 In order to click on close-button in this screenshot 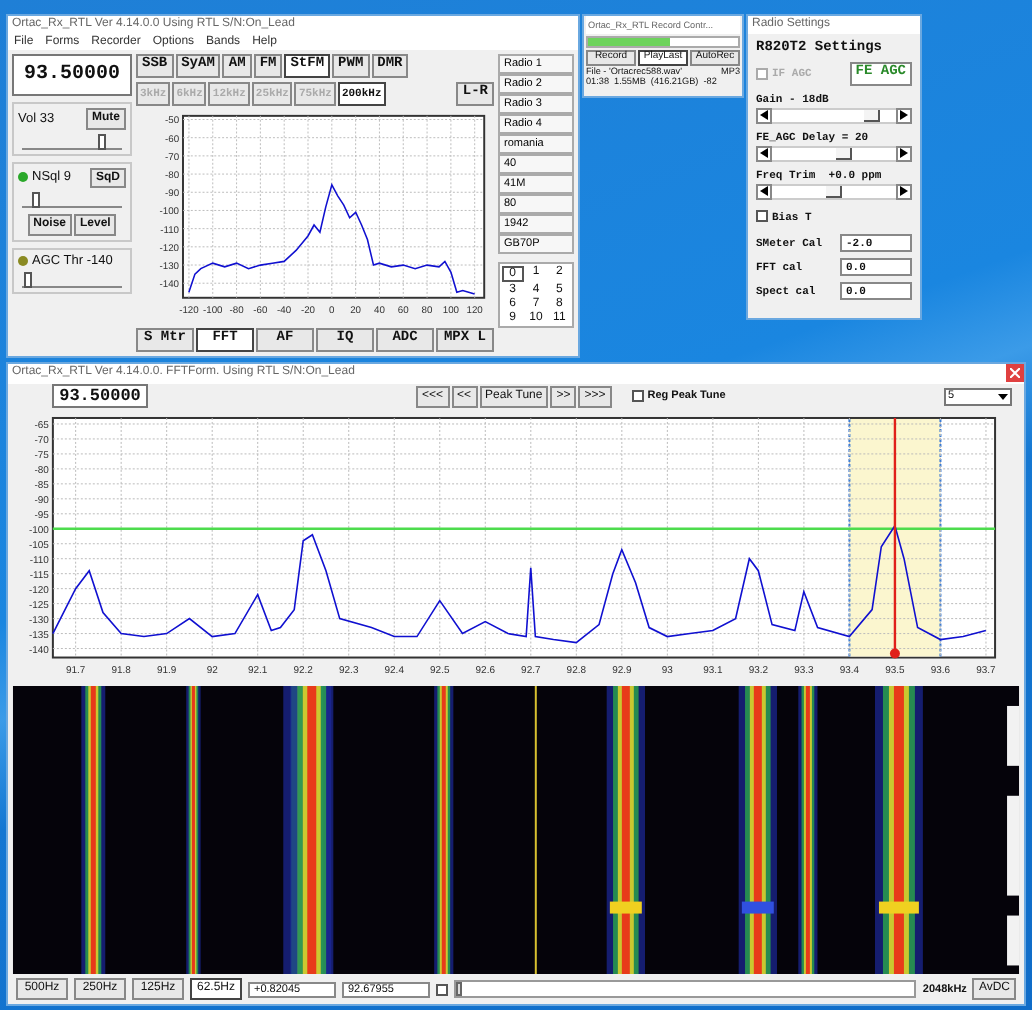, I will do `click(1015, 373)`.